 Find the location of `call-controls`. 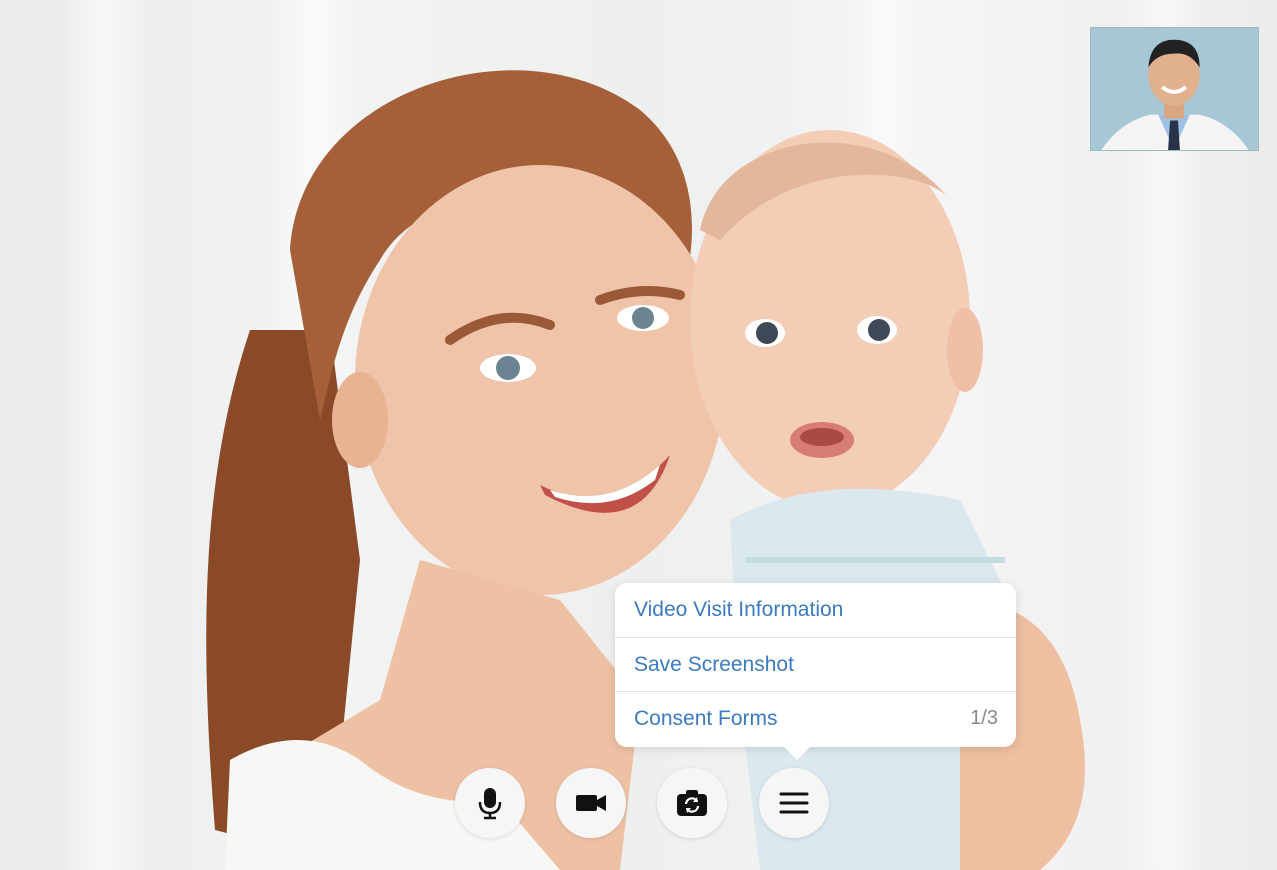

call-controls is located at coordinates (642, 803).